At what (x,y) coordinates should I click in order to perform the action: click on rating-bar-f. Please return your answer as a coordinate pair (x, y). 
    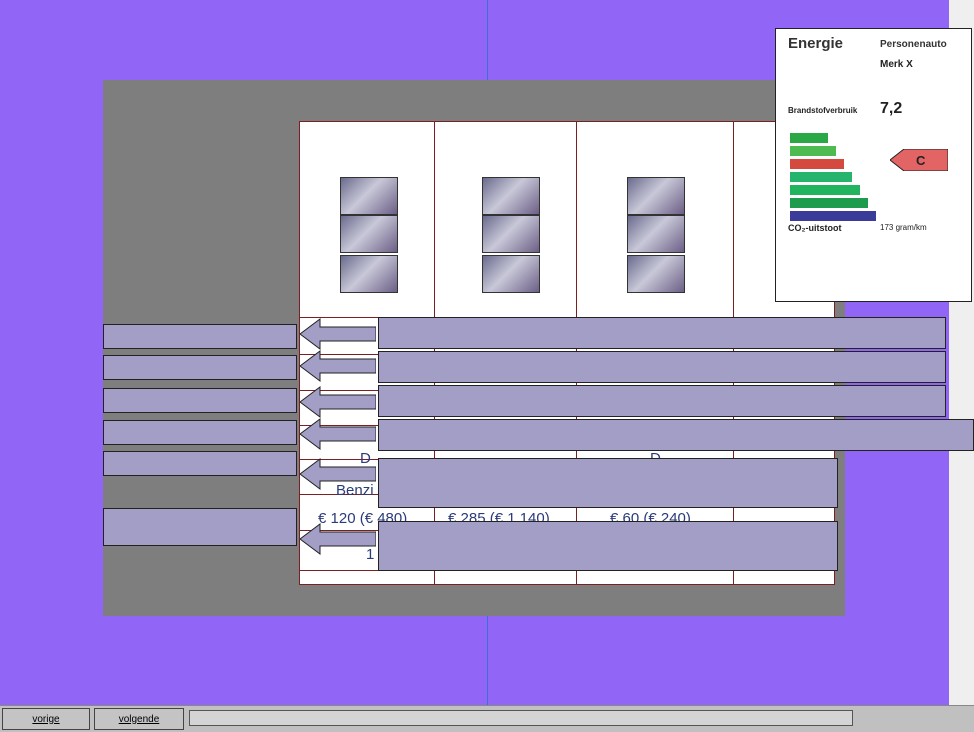
    Looking at the image, I should click on (829, 203).